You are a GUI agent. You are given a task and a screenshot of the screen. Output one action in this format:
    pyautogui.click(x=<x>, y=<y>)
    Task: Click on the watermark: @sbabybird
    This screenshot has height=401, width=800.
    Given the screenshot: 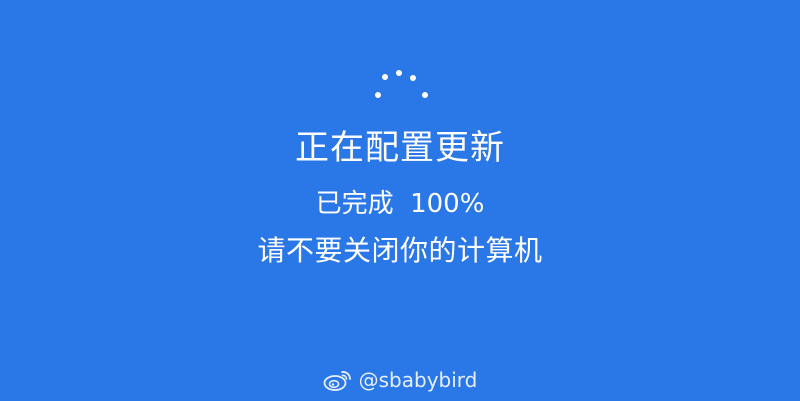 What is the action you would take?
    pyautogui.click(x=400, y=380)
    